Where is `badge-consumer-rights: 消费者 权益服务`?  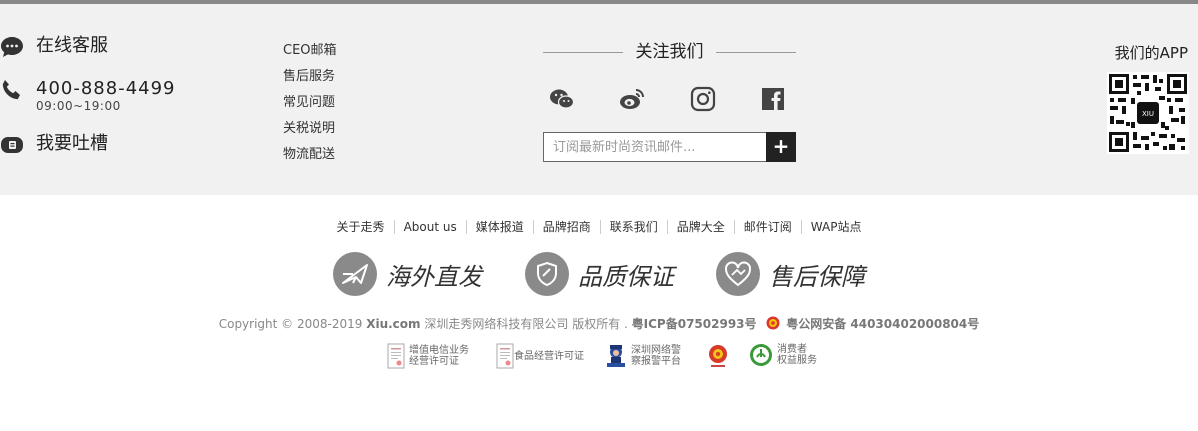
badge-consumer-rights: 消费者 权益服务 is located at coordinates (783, 355).